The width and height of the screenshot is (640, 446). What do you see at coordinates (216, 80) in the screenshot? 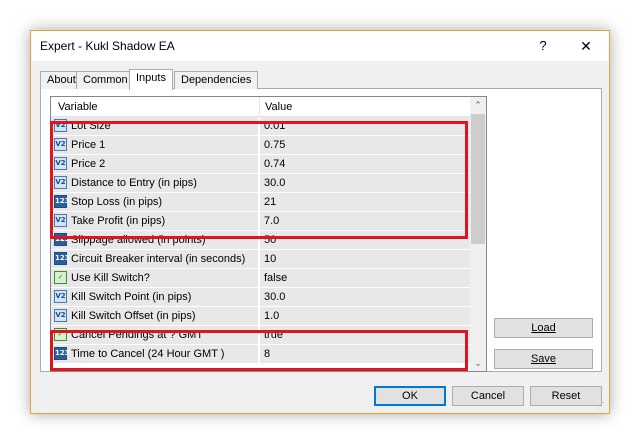
I see `tab-dependencies: Dependencies` at bounding box center [216, 80].